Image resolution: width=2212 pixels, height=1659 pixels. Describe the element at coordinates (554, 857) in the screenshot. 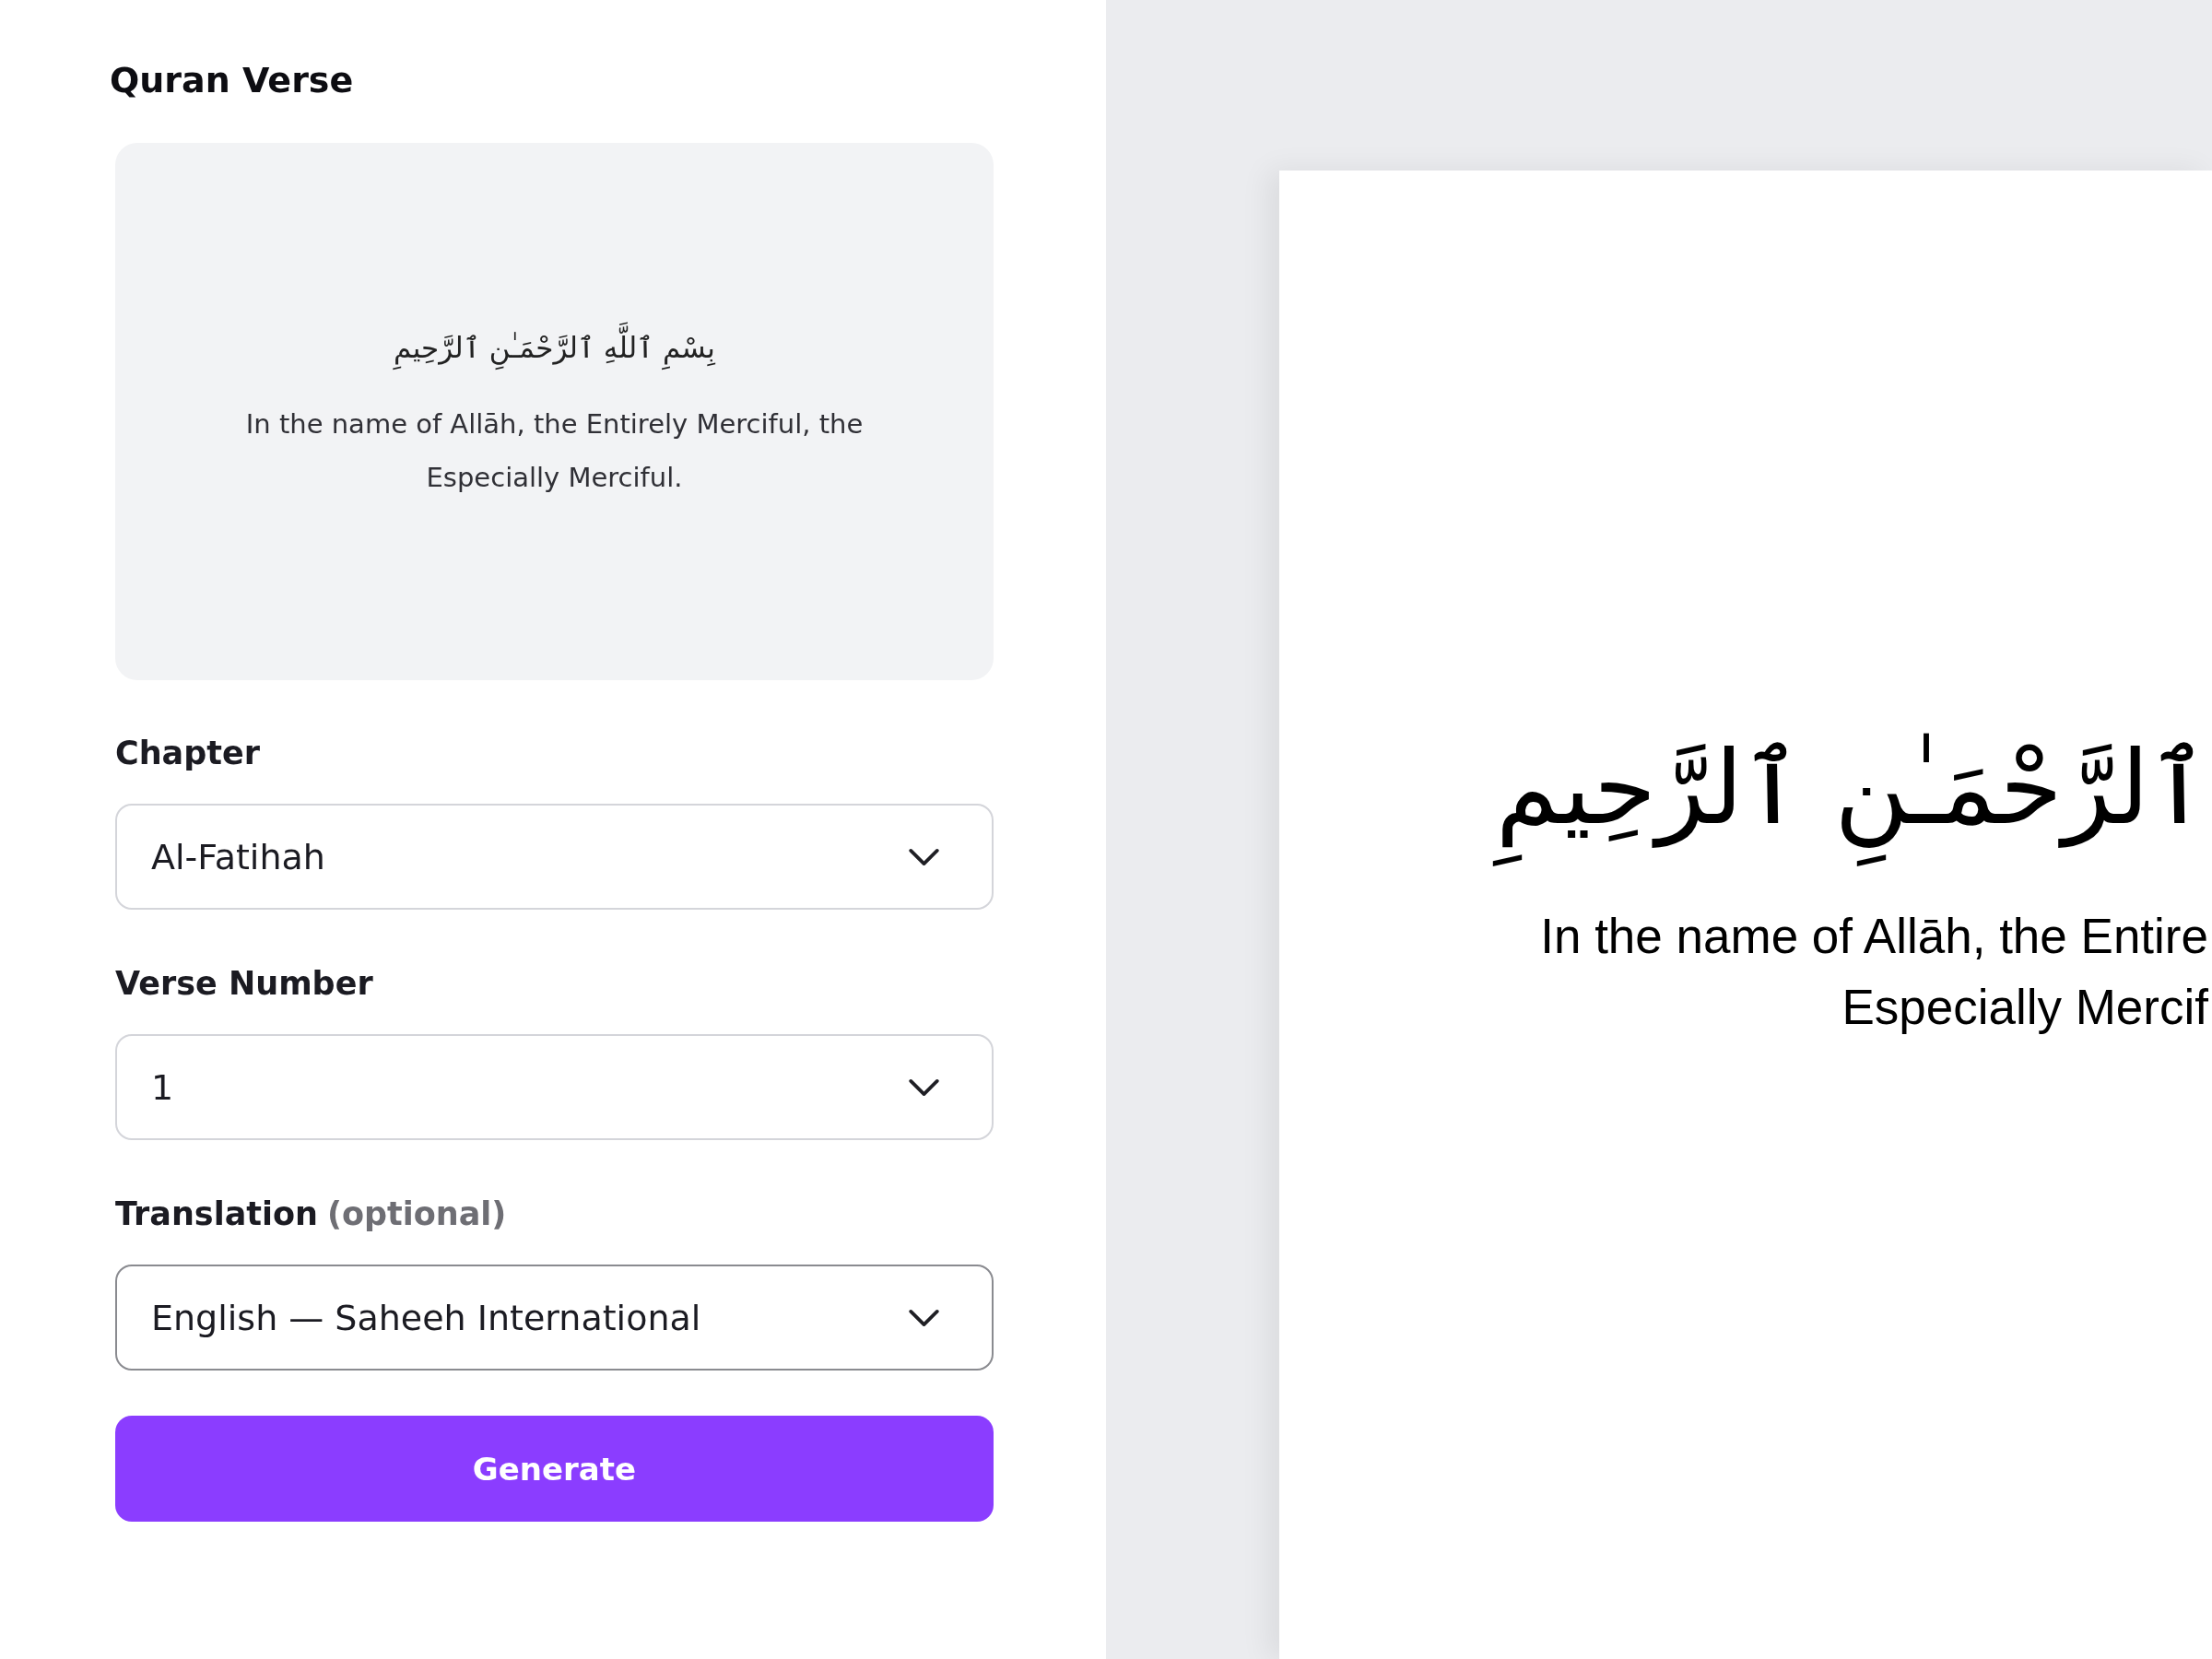

I see `dropdown: Al-Fatihah` at that location.